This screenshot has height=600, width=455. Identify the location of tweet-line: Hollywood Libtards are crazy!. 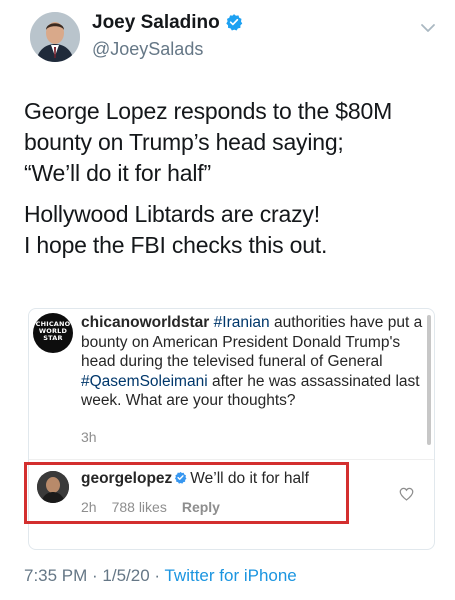
(172, 214).